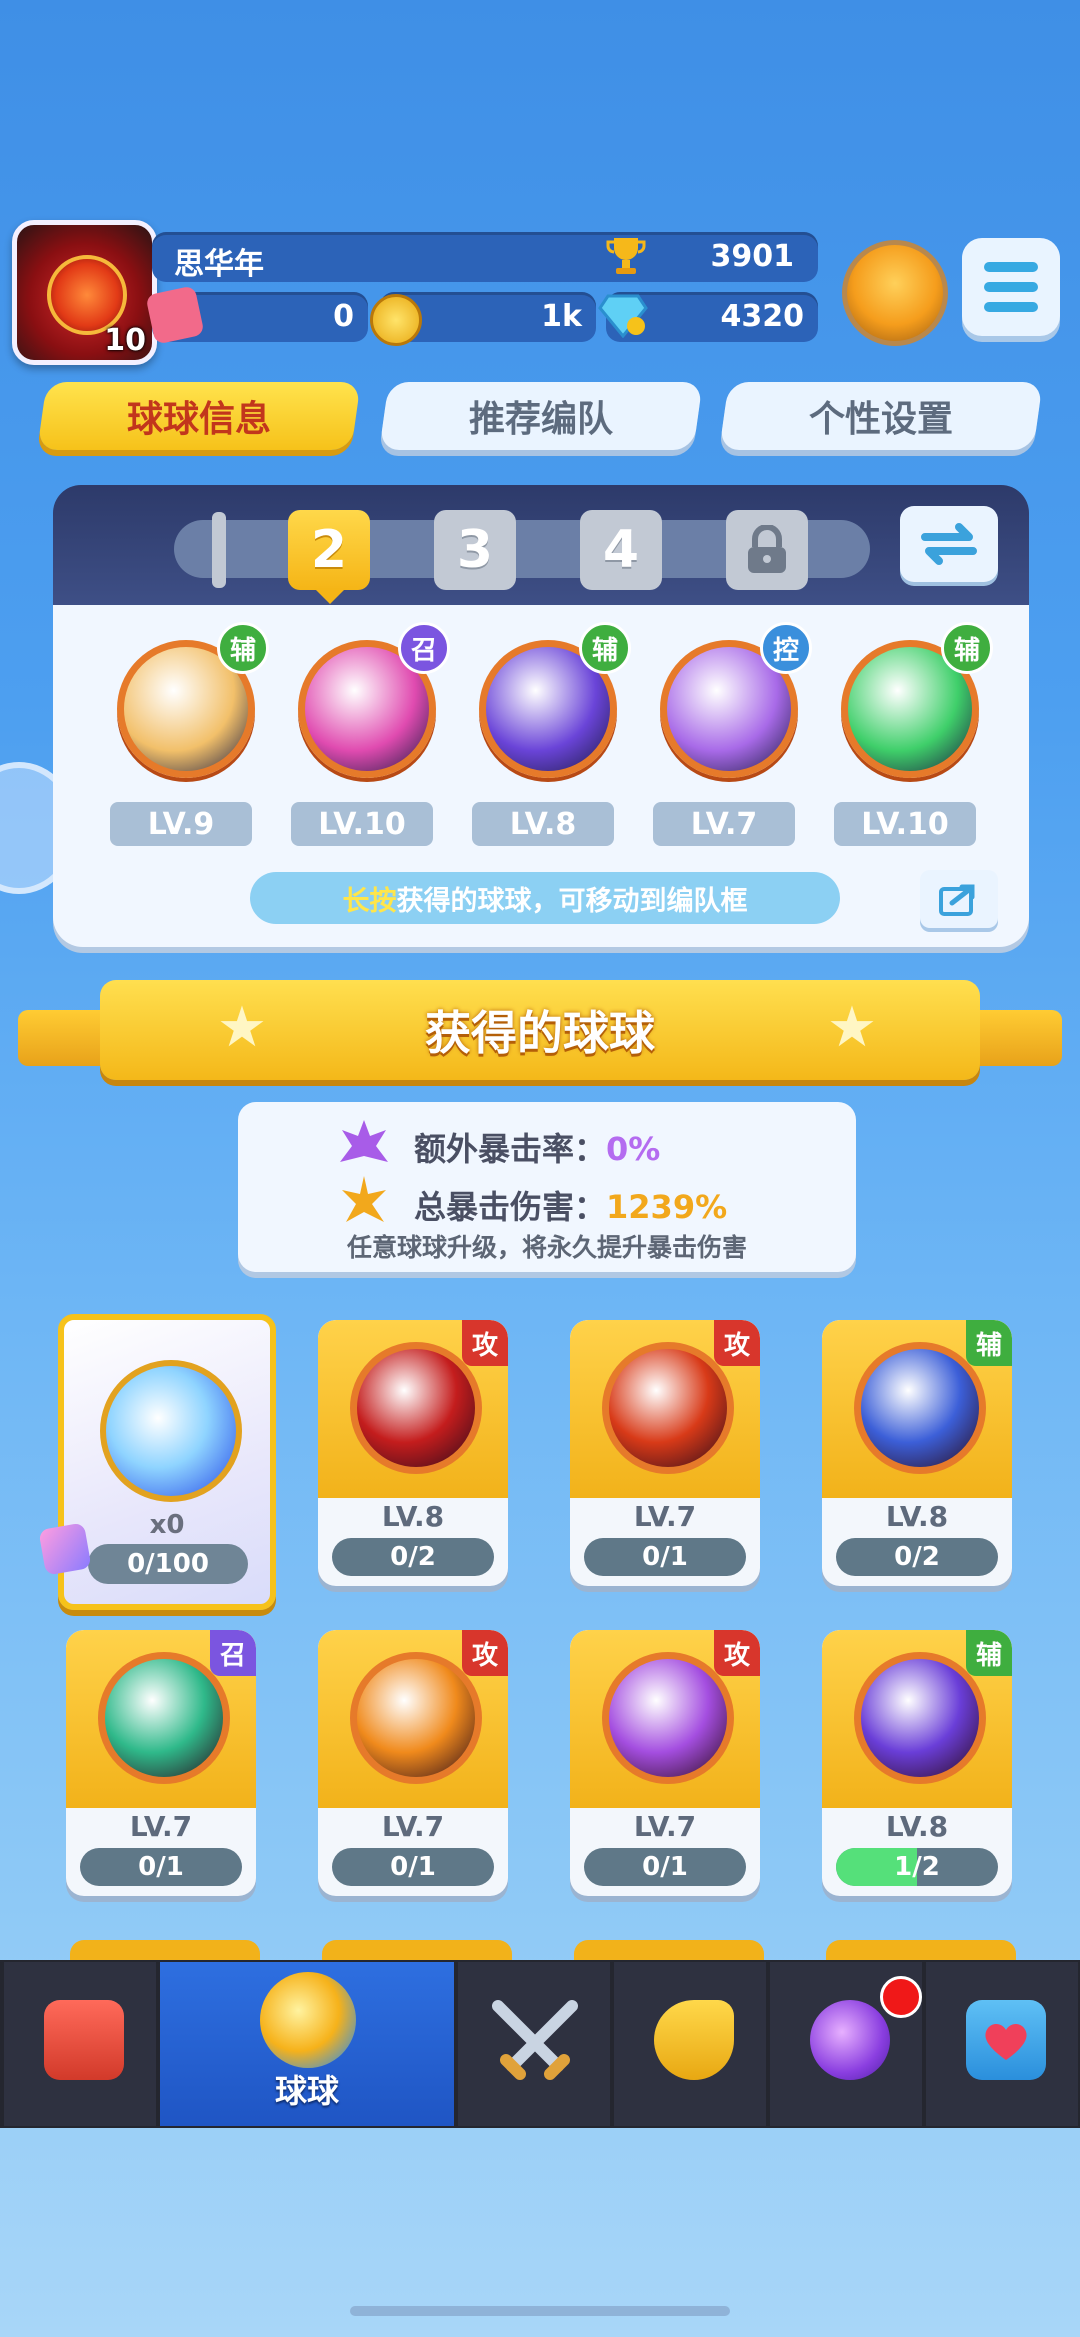 This screenshot has height=2337, width=1080. Describe the element at coordinates (171, 1431) in the screenshot. I see `mystery-ball-icon` at that location.